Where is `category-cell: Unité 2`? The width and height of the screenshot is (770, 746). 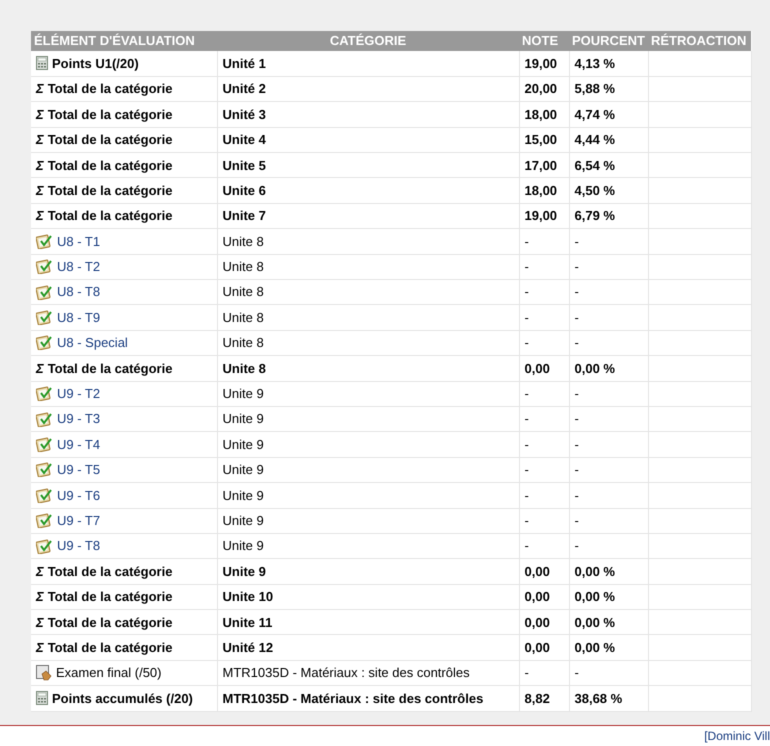
category-cell: Unité 2 is located at coordinates (244, 88).